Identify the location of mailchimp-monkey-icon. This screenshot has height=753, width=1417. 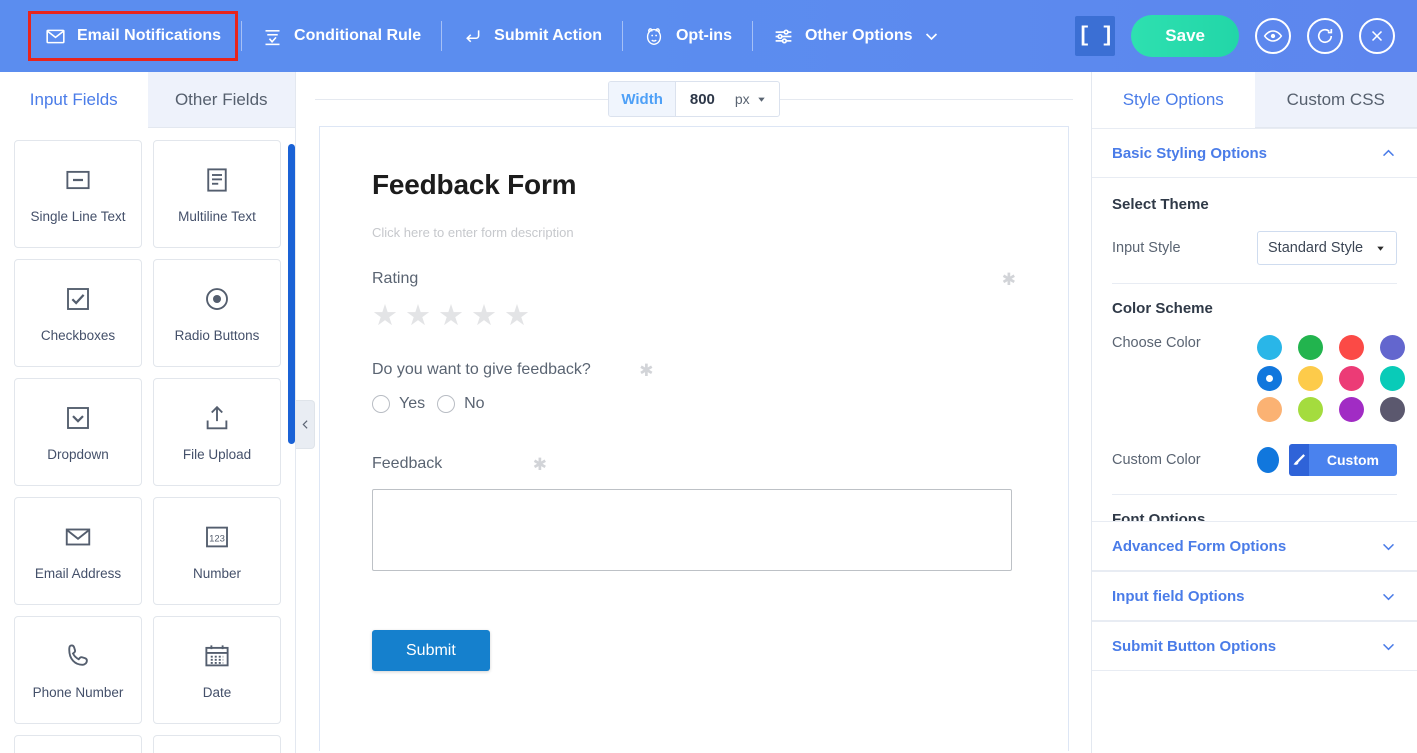
(654, 36).